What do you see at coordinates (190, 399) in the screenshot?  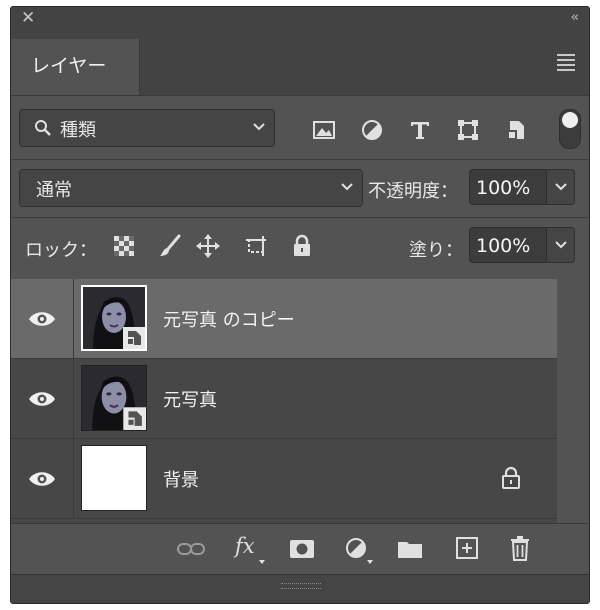 I see `layer-name: 元写真` at bounding box center [190, 399].